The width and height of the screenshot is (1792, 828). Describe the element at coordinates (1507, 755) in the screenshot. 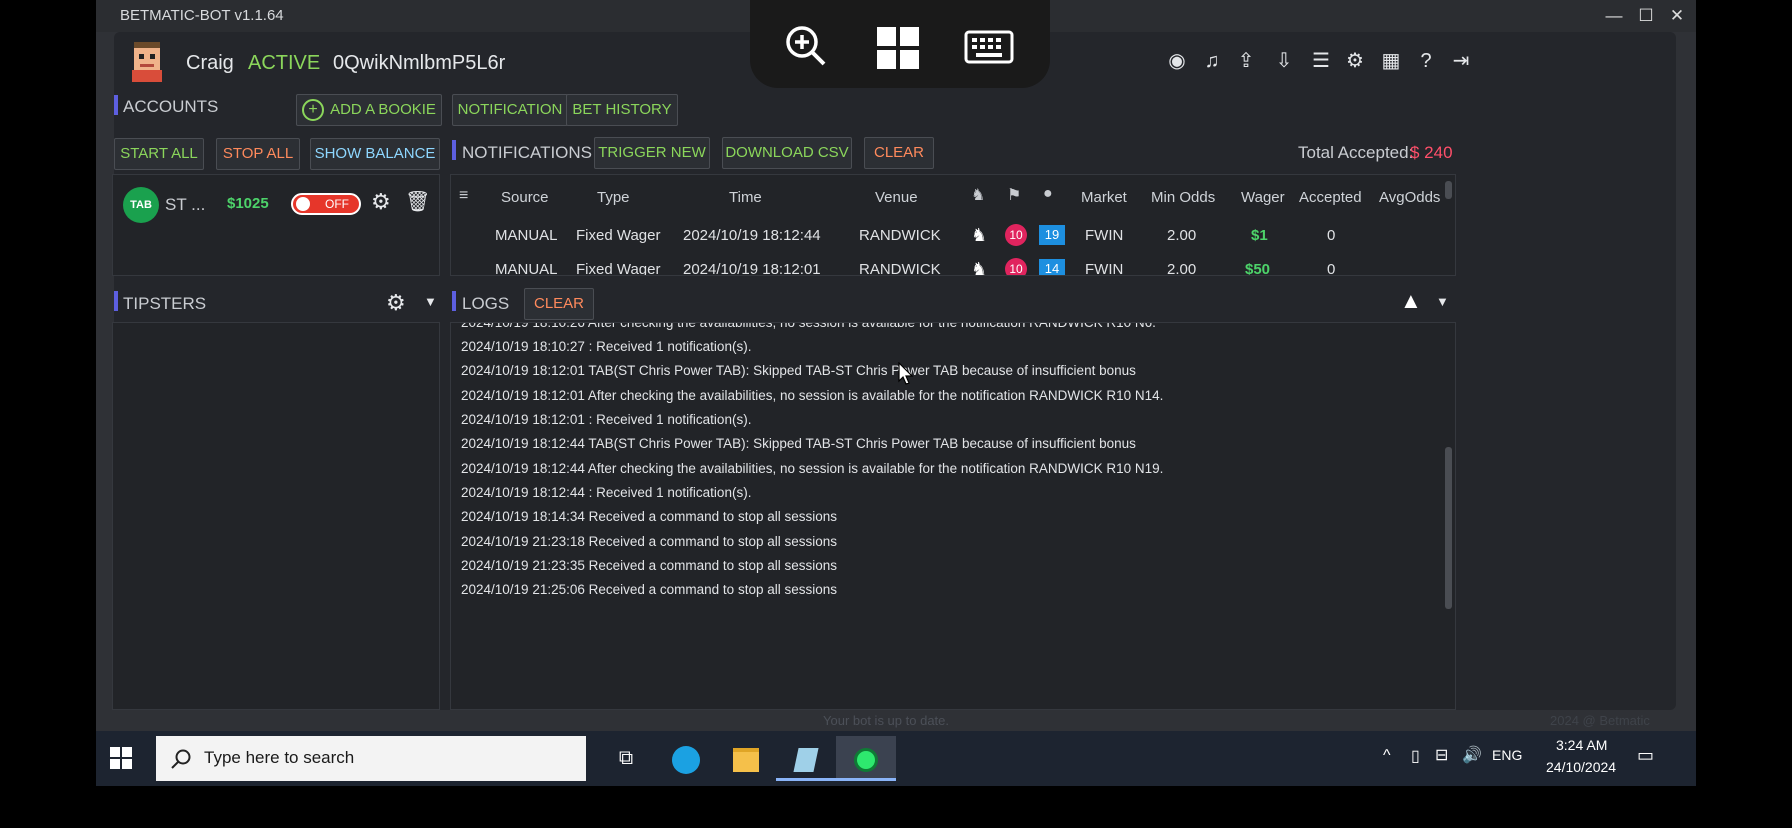

I see `language-indicator: ENG` at that location.